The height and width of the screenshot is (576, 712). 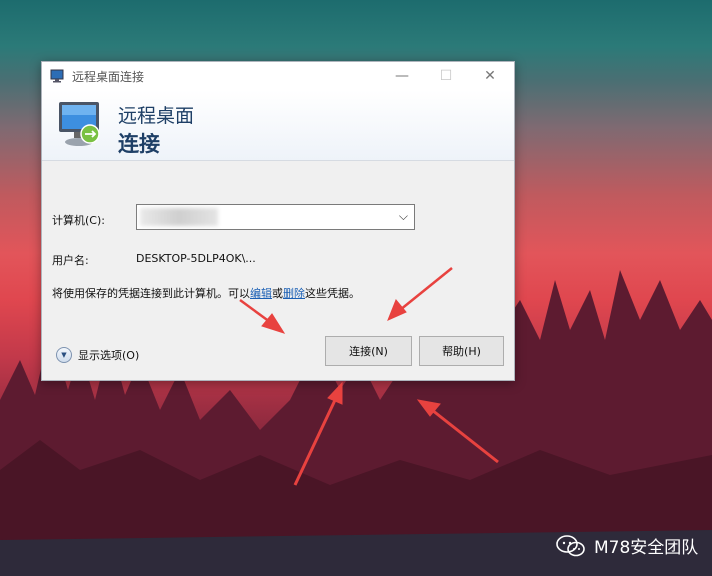 What do you see at coordinates (461, 351) in the screenshot?
I see `help-button: 帮助(H)` at bounding box center [461, 351].